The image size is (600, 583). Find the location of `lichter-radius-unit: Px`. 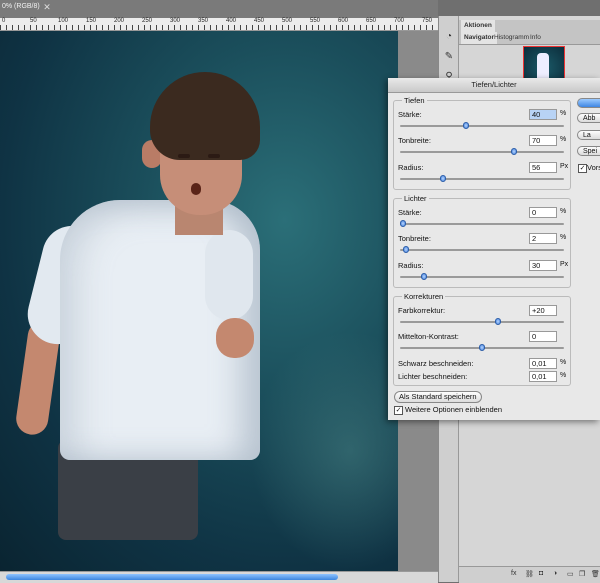

lichter-radius-unit: Px is located at coordinates (564, 264).